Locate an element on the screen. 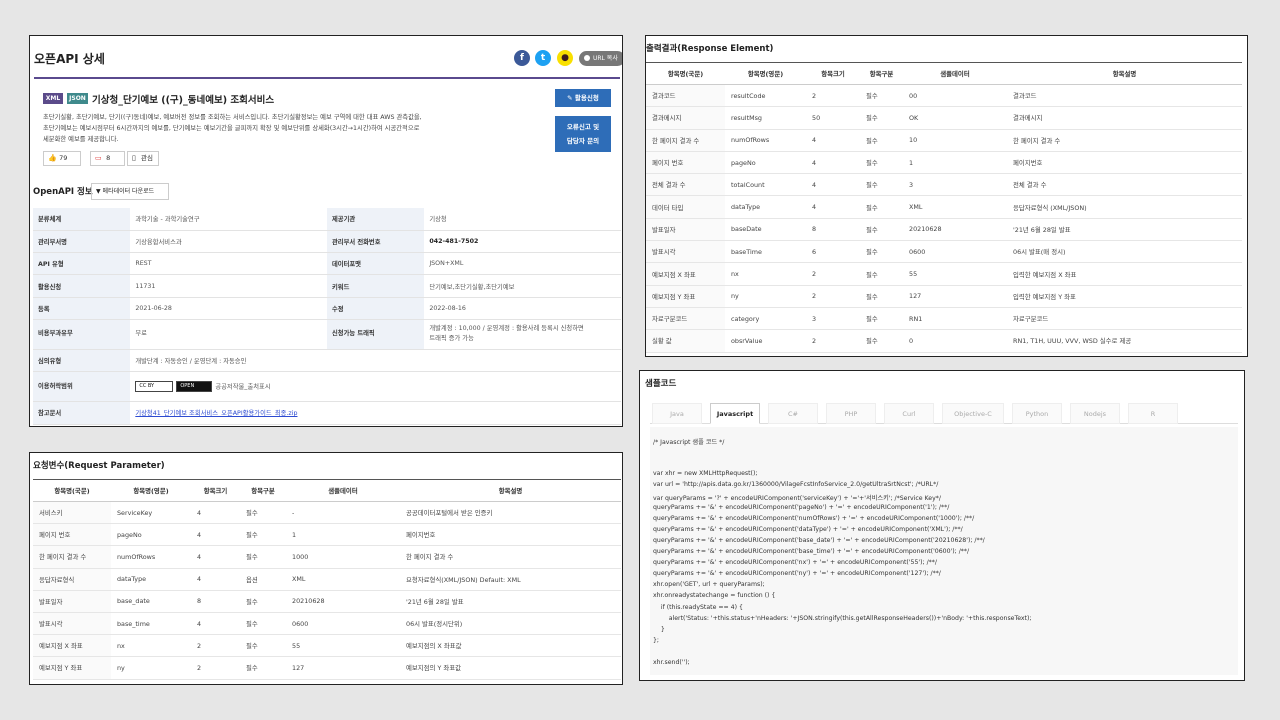 This screenshot has width=1280, height=720. info-value: 기상청41_단기예보 조회서비스_오픈API활용가이드_최종.zip is located at coordinates (375, 413).